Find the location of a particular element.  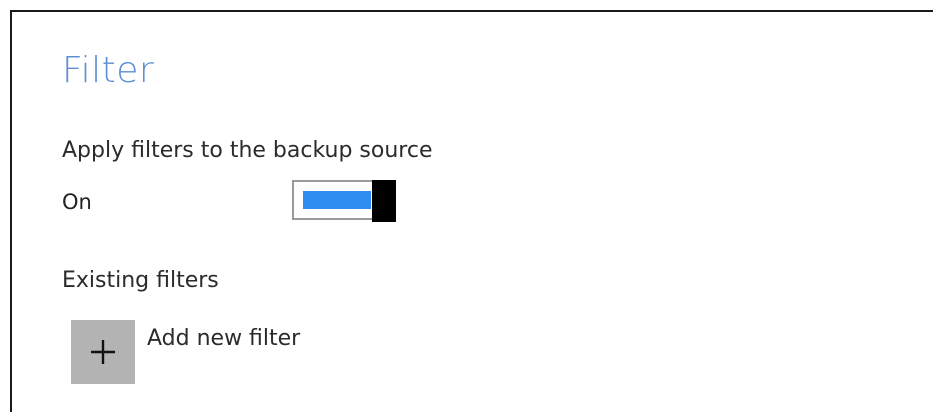

filter-state-label: On is located at coordinates (77, 202).